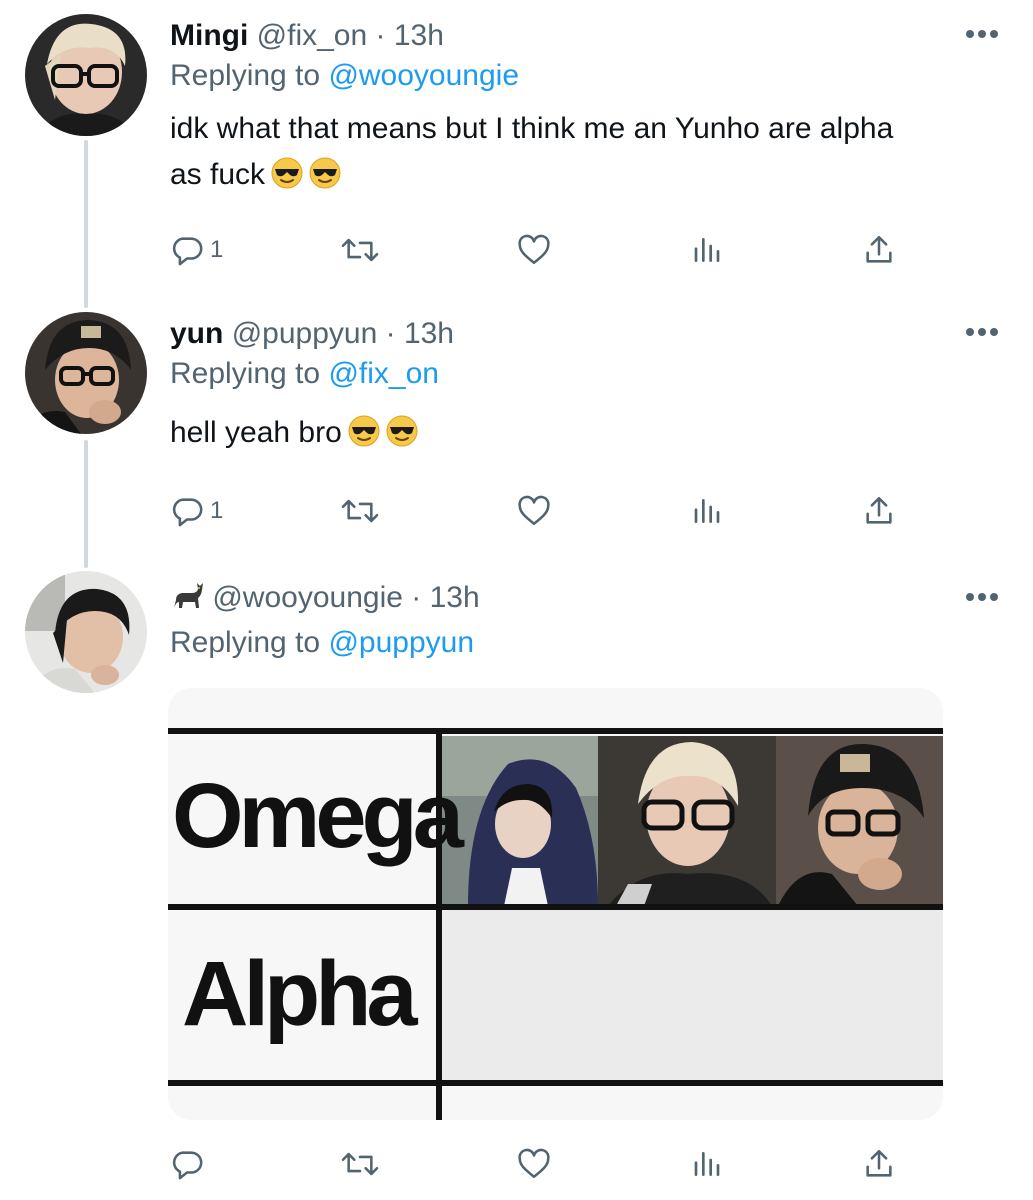 The width and height of the screenshot is (1033, 1200). I want to click on tweet-text-line: as fuck, so click(218, 174).